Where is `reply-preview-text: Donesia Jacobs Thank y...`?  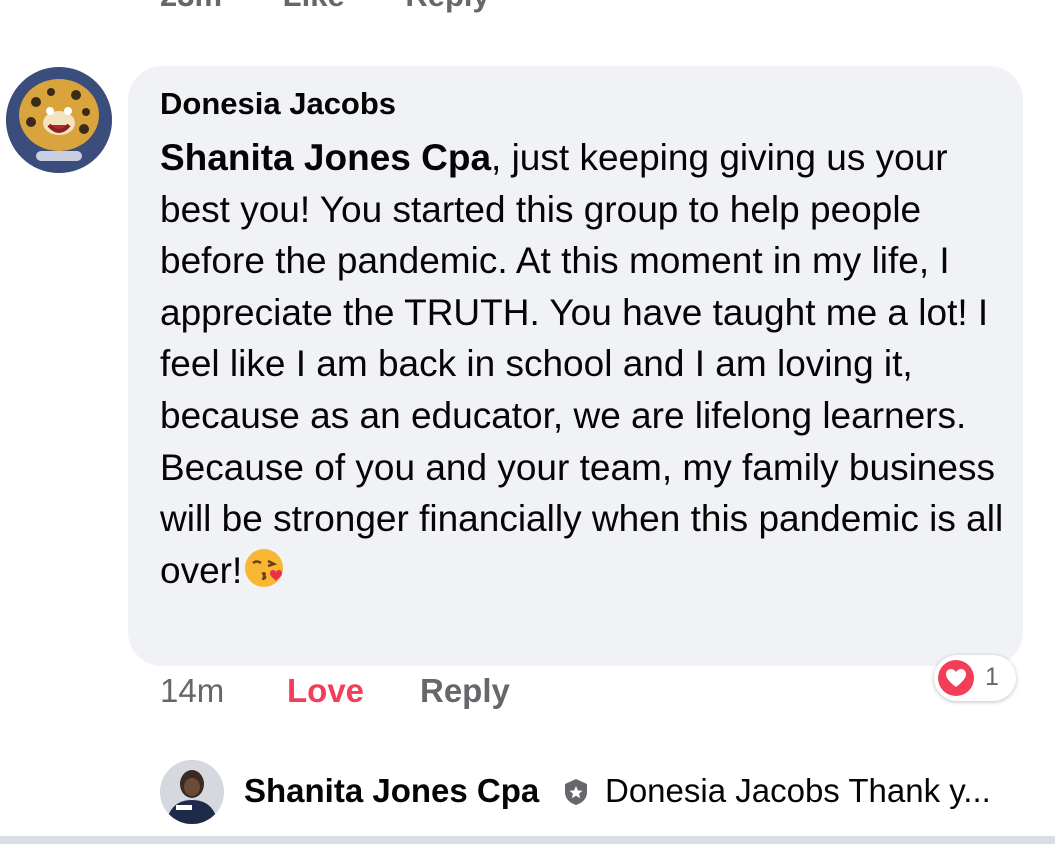
reply-preview-text: Donesia Jacobs Thank y... is located at coordinates (798, 790).